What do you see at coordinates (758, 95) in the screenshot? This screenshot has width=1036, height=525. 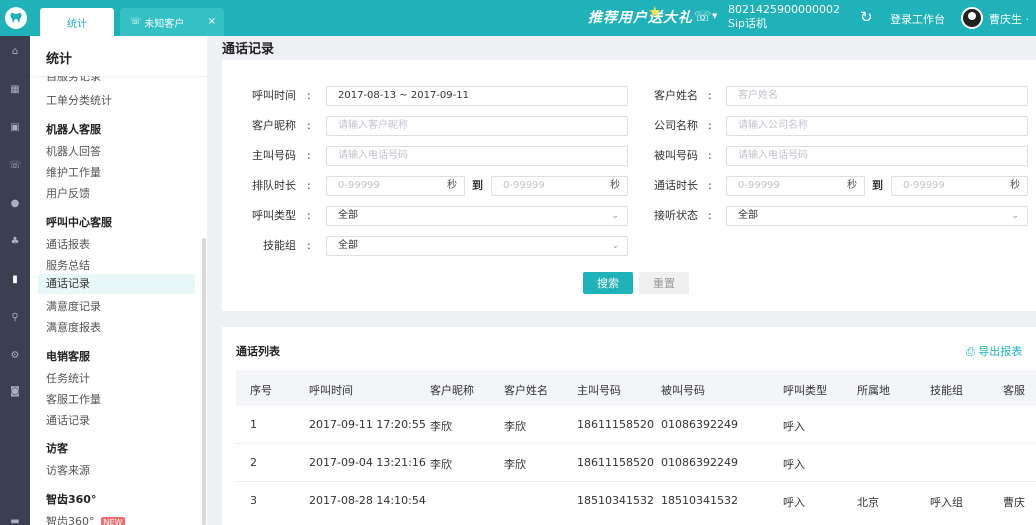 I see `input-placeholder: 客户姓名` at bounding box center [758, 95].